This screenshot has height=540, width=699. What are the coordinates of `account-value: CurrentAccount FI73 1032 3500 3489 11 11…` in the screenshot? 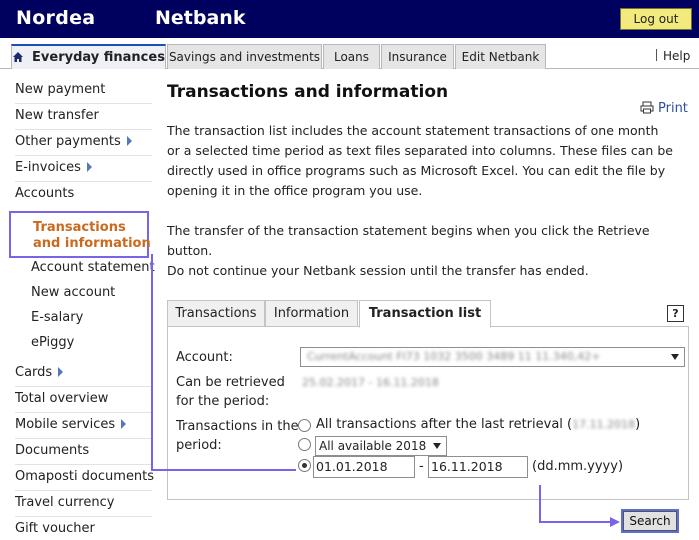 It's located at (454, 356).